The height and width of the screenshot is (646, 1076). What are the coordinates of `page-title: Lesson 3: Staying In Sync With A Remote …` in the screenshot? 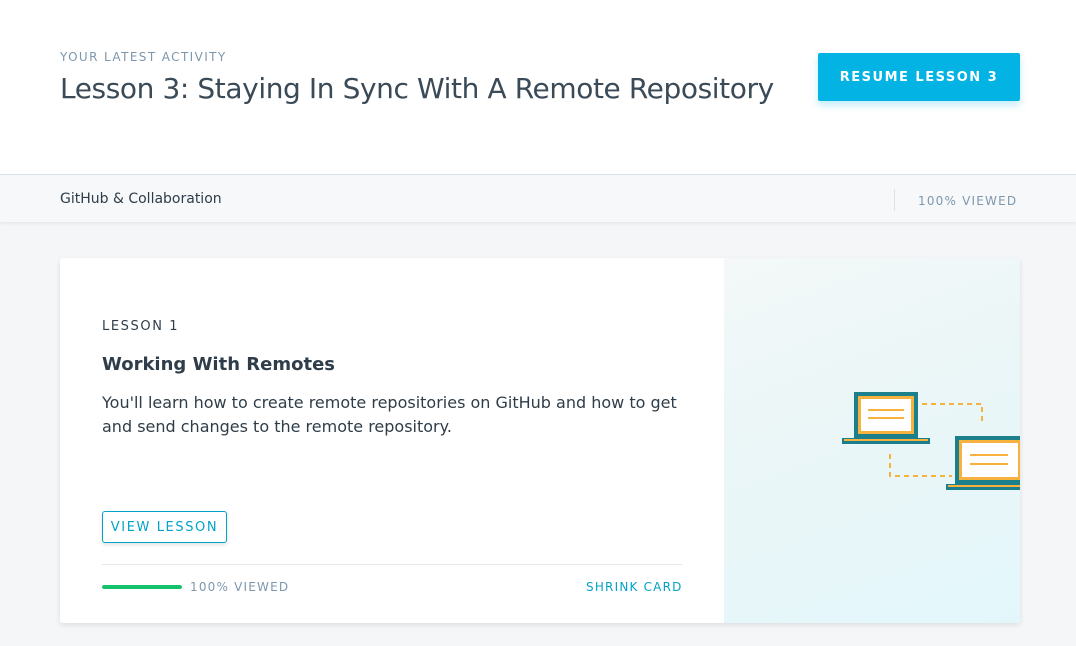 It's located at (417, 88).